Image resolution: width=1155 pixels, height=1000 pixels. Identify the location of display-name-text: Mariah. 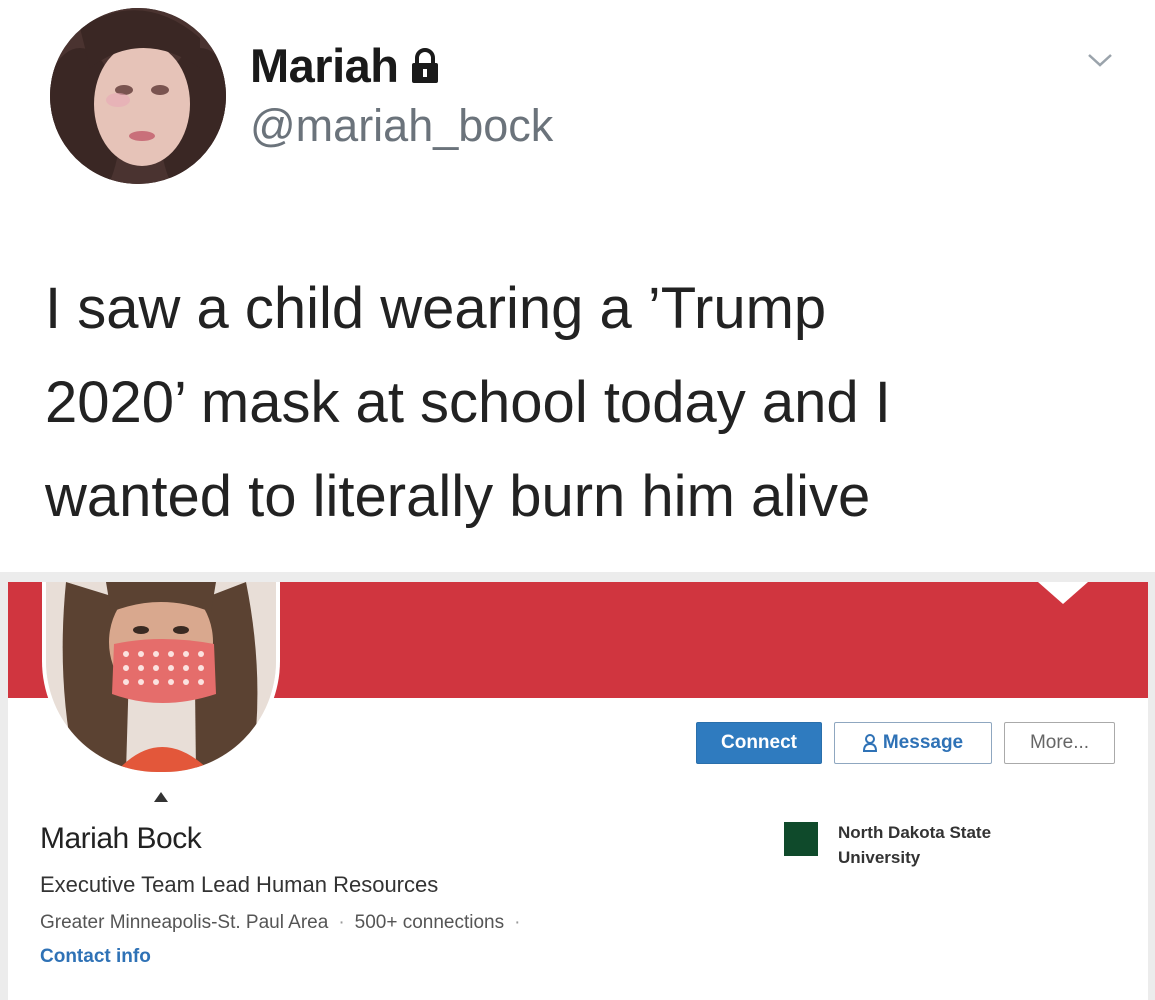
(324, 65).